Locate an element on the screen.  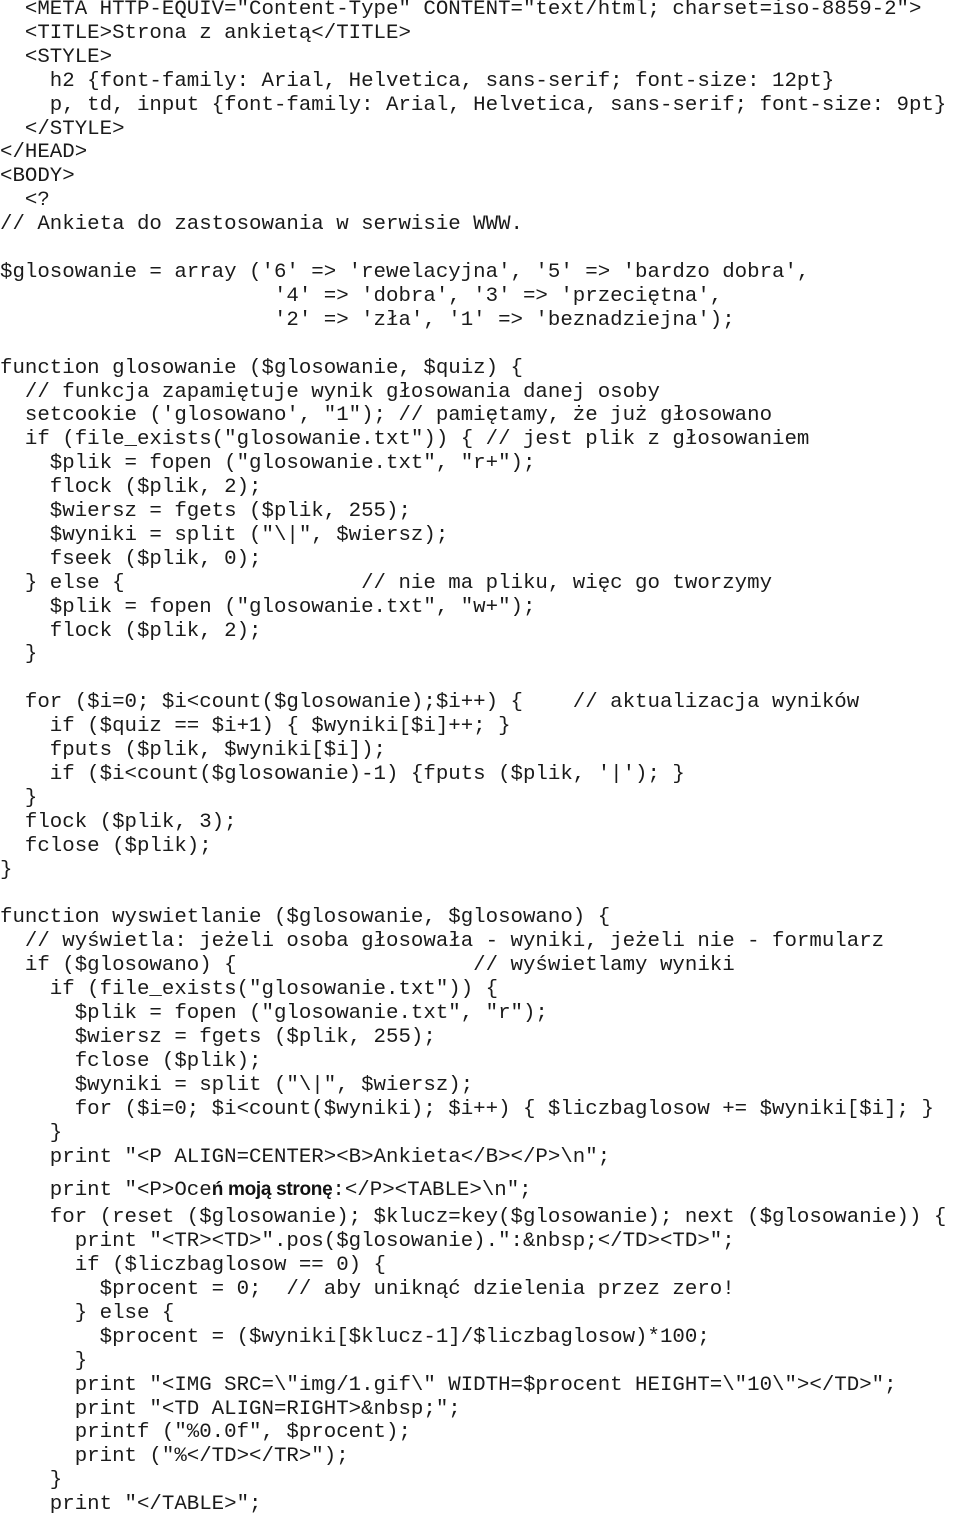
code-segment-sans: ę is located at coordinates (327, 1190).